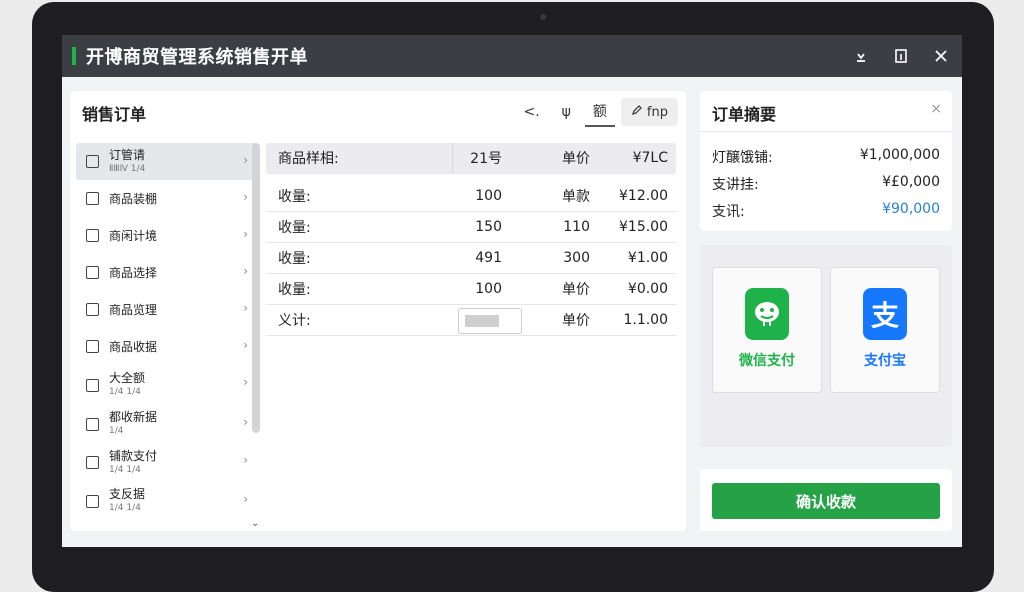  What do you see at coordinates (643, 227) in the screenshot?
I see `table-cell: ¥15.00` at bounding box center [643, 227].